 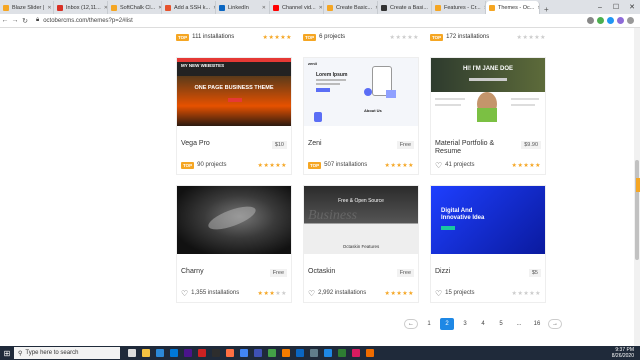 What do you see at coordinates (475, 148) in the screenshot?
I see `theme-title: Material Portfolio & Resume` at bounding box center [475, 148].